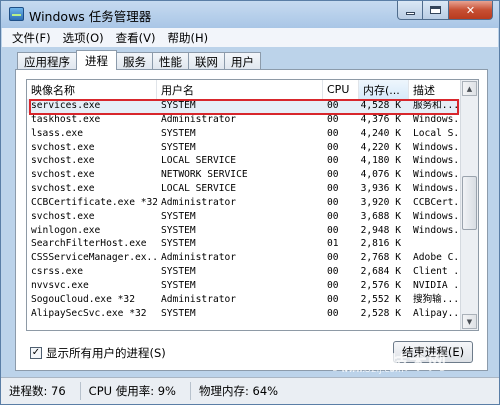 The image size is (500, 405). What do you see at coordinates (134, 61) in the screenshot?
I see `tab-services: 服务` at bounding box center [134, 61].